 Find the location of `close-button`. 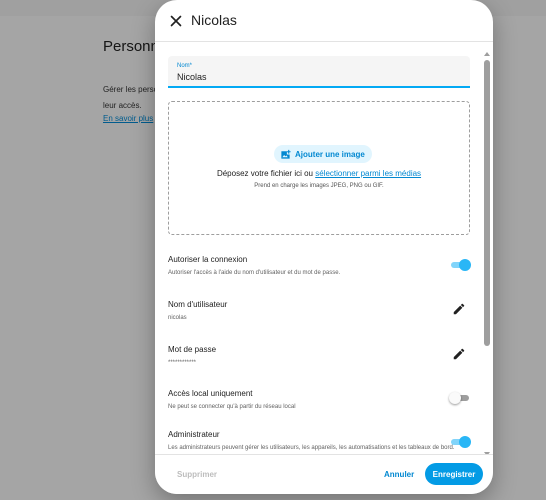

close-button is located at coordinates (176, 21).